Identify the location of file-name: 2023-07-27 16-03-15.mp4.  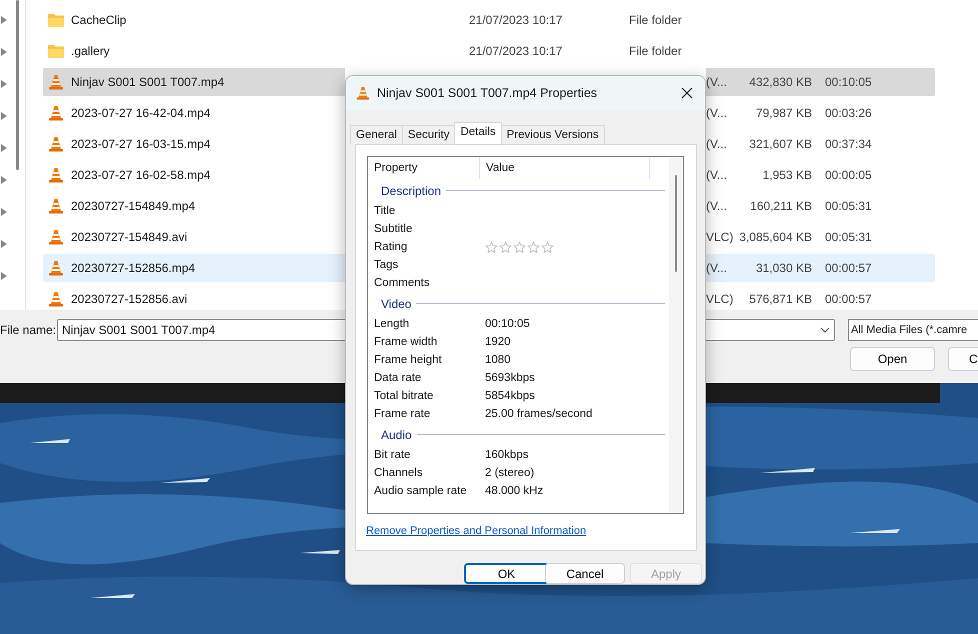
(140, 144).